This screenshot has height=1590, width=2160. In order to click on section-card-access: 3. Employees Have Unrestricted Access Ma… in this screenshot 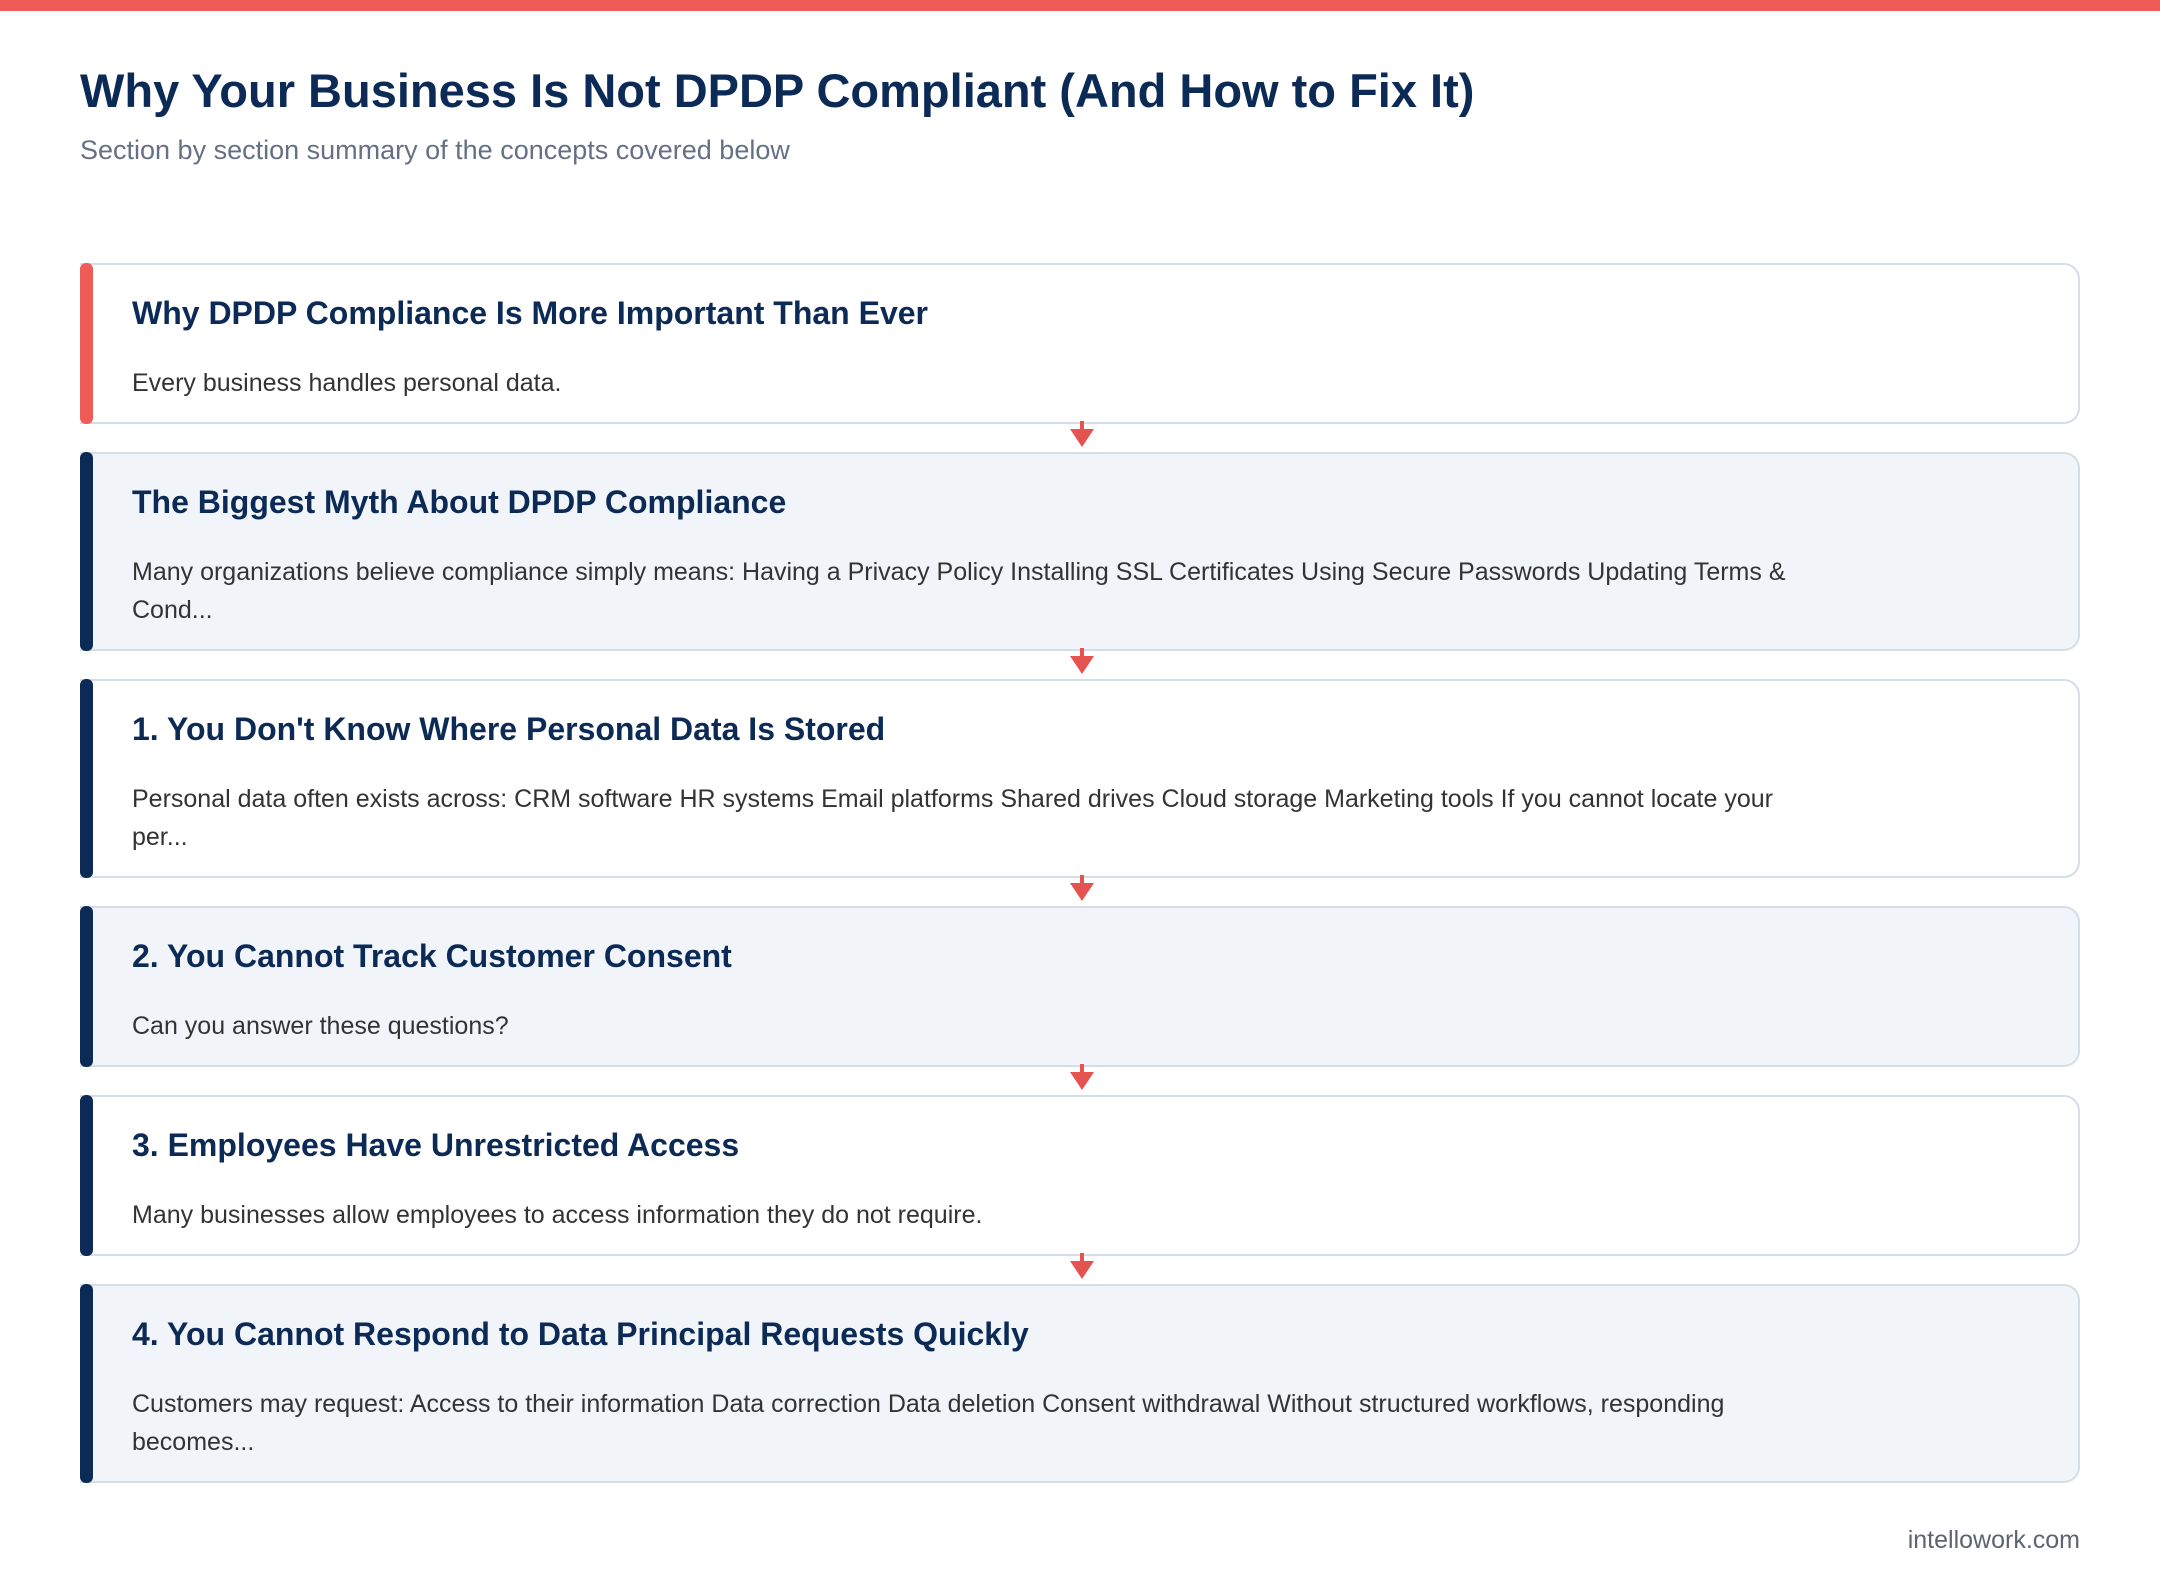, I will do `click(1080, 1175)`.